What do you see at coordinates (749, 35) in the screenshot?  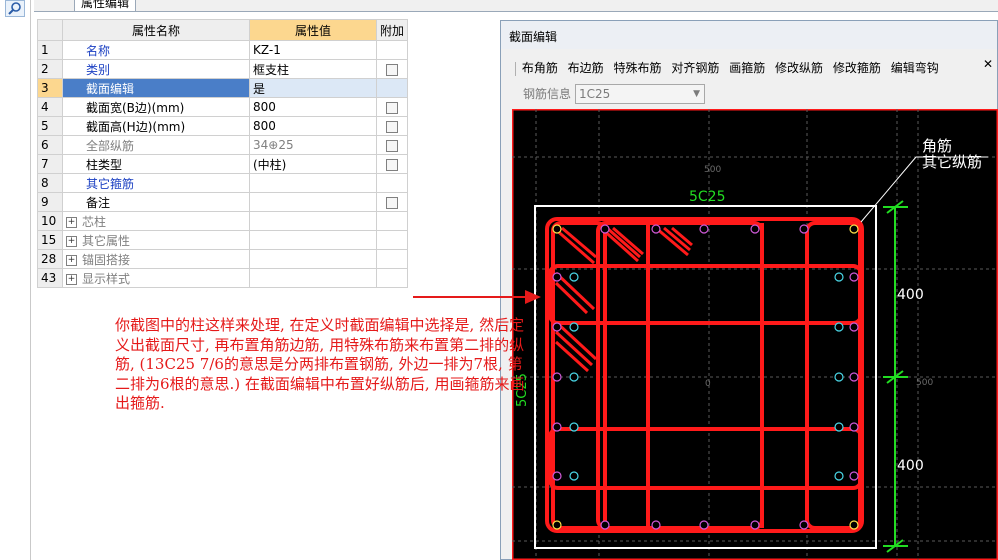 I see `dialog-title-bar: 截面编辑` at bounding box center [749, 35].